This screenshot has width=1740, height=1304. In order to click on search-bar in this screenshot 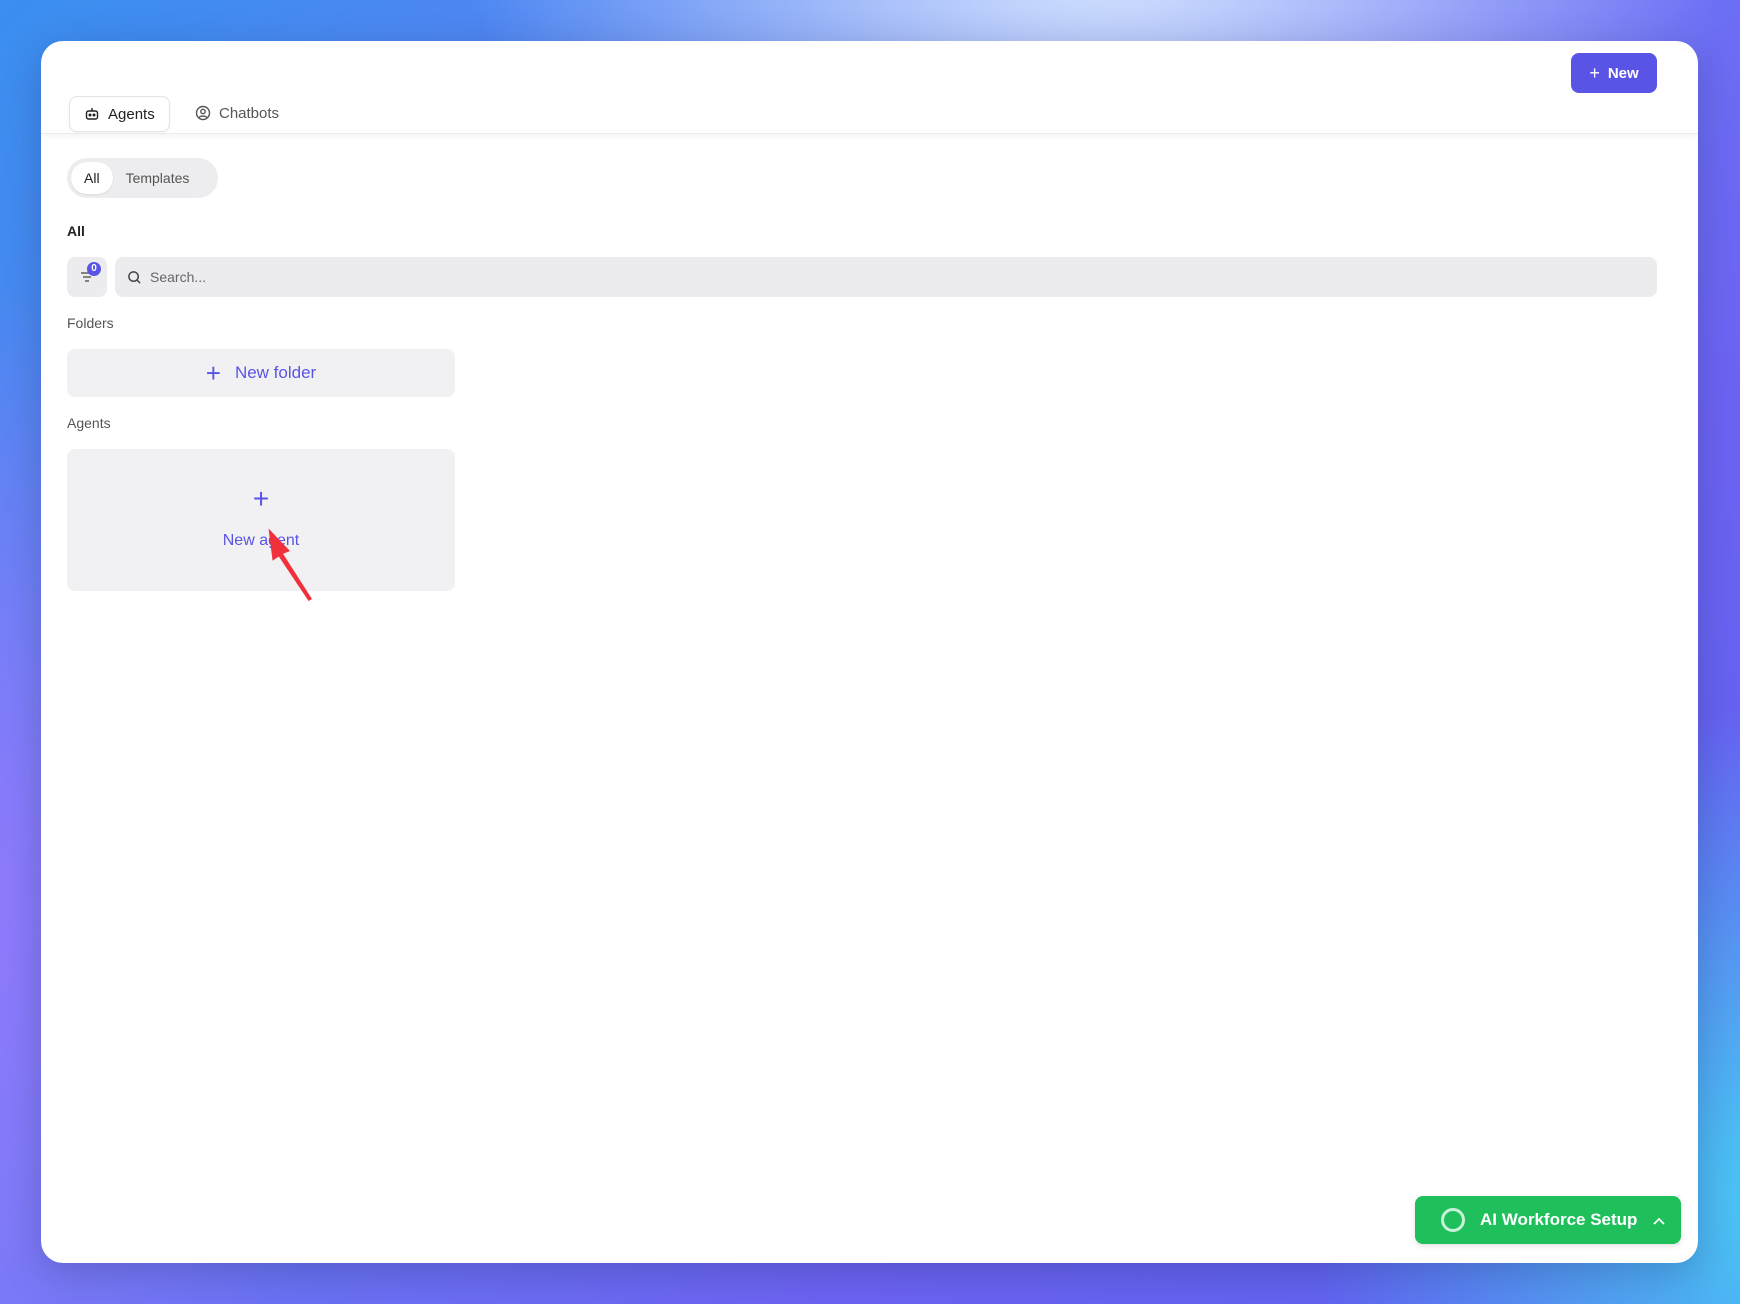, I will do `click(886, 277)`.